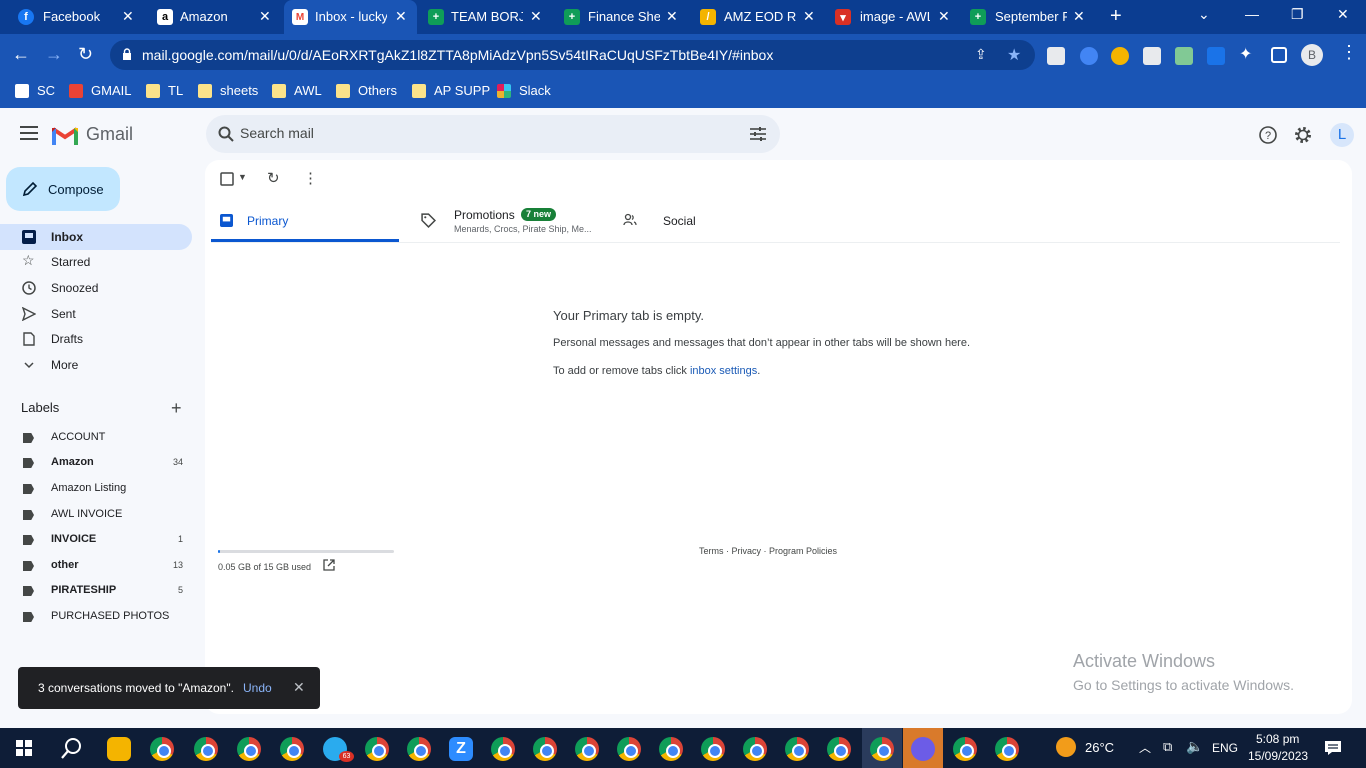 The width and height of the screenshot is (1366, 768). What do you see at coordinates (96, 314) in the screenshot?
I see `nav-sent: Sent` at bounding box center [96, 314].